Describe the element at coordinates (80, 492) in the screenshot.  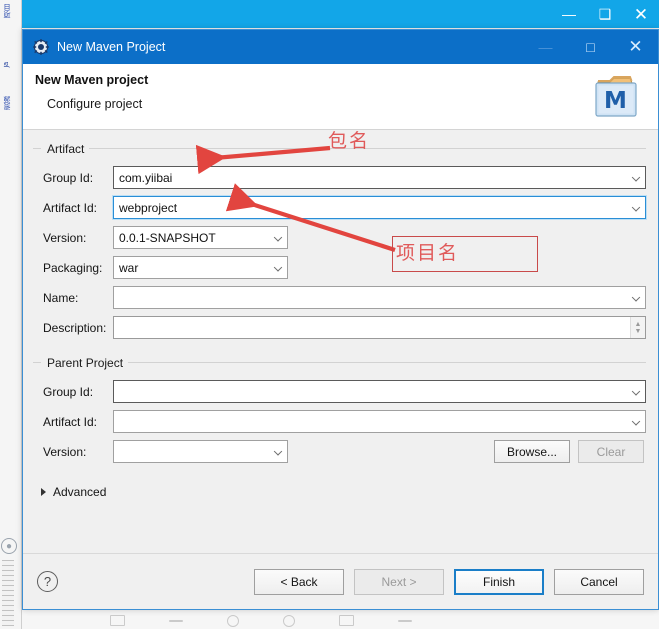
I see `advanced-label: Advanced` at that location.